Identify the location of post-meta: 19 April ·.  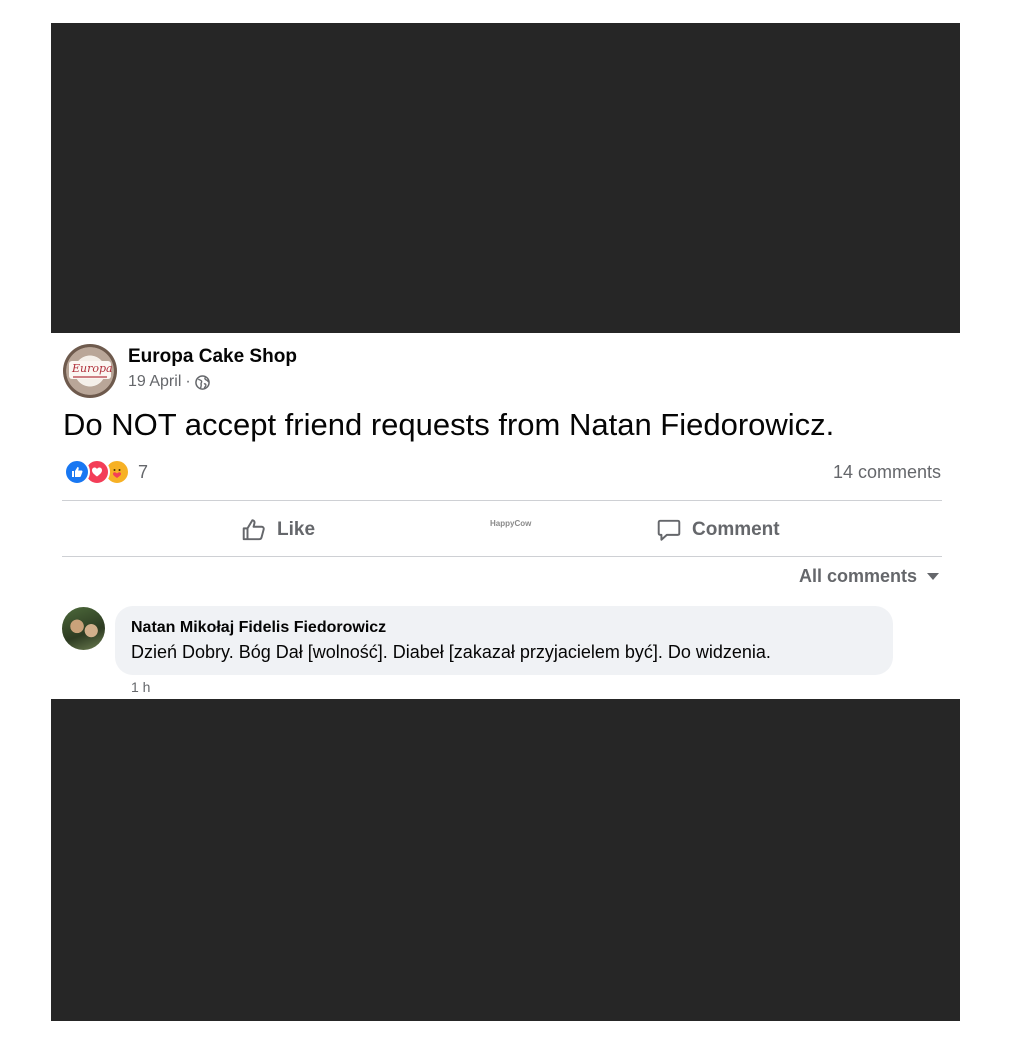
(169, 382).